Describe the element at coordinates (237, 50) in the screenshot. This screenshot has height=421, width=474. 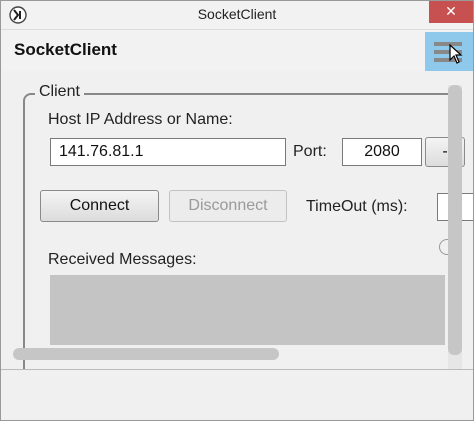
I see `app-header: SocketClient` at that location.